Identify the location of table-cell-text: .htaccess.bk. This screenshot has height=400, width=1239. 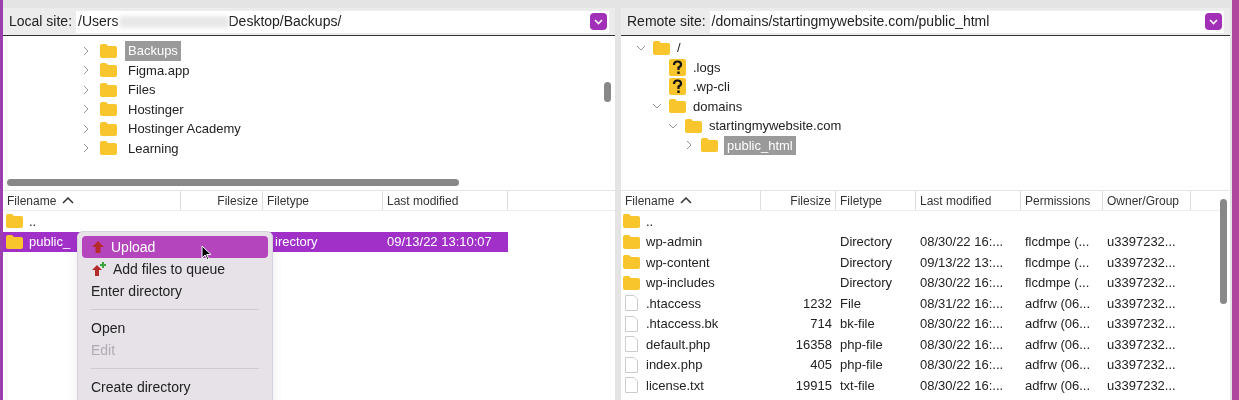
(682, 324).